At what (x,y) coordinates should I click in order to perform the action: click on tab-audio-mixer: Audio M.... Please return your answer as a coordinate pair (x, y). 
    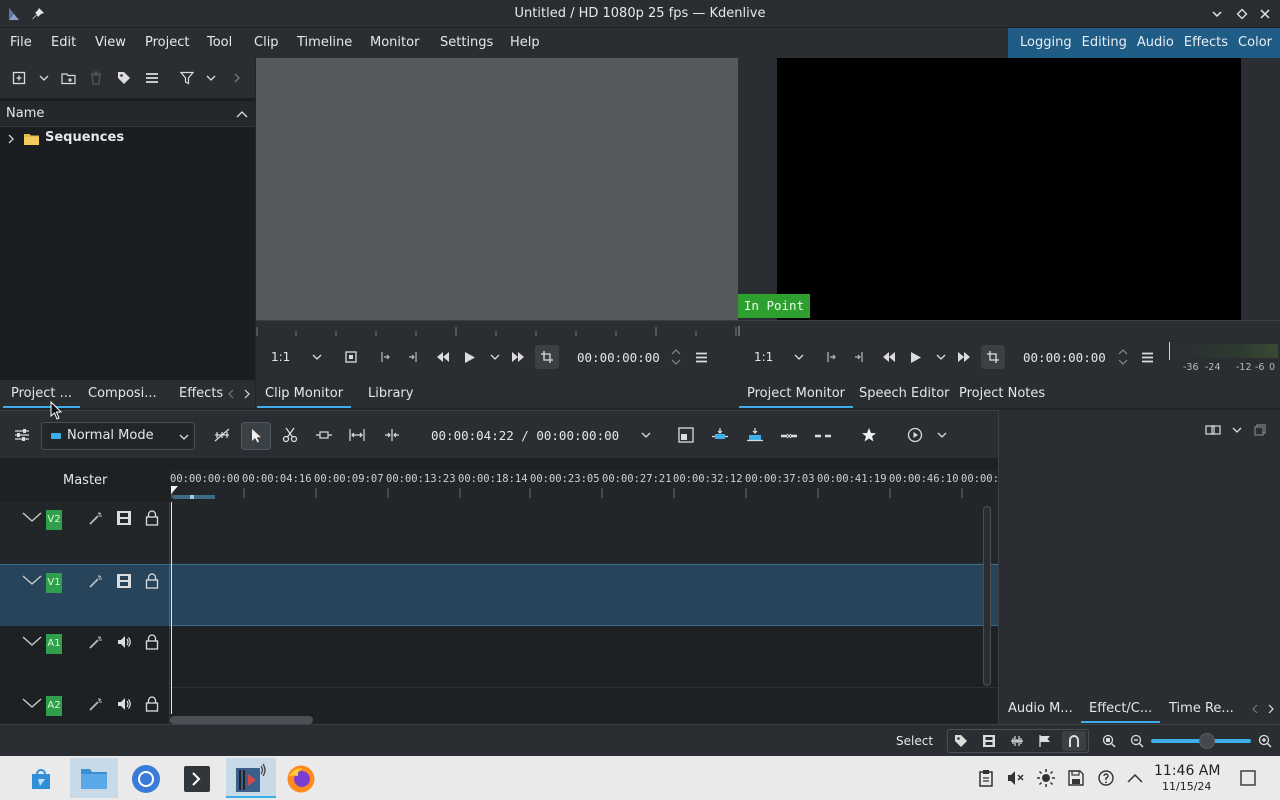
    Looking at the image, I should click on (1040, 709).